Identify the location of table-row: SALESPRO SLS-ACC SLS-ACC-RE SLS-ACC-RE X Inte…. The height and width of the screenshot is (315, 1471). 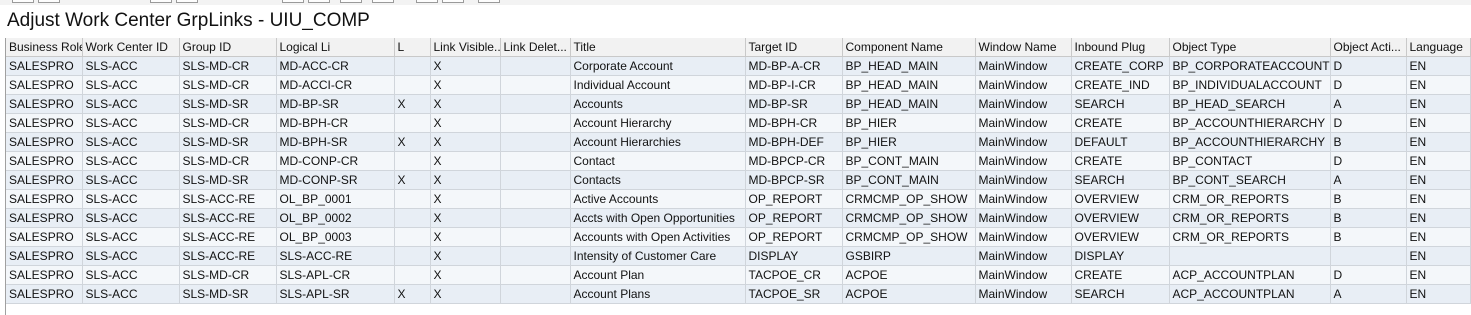
(738, 256).